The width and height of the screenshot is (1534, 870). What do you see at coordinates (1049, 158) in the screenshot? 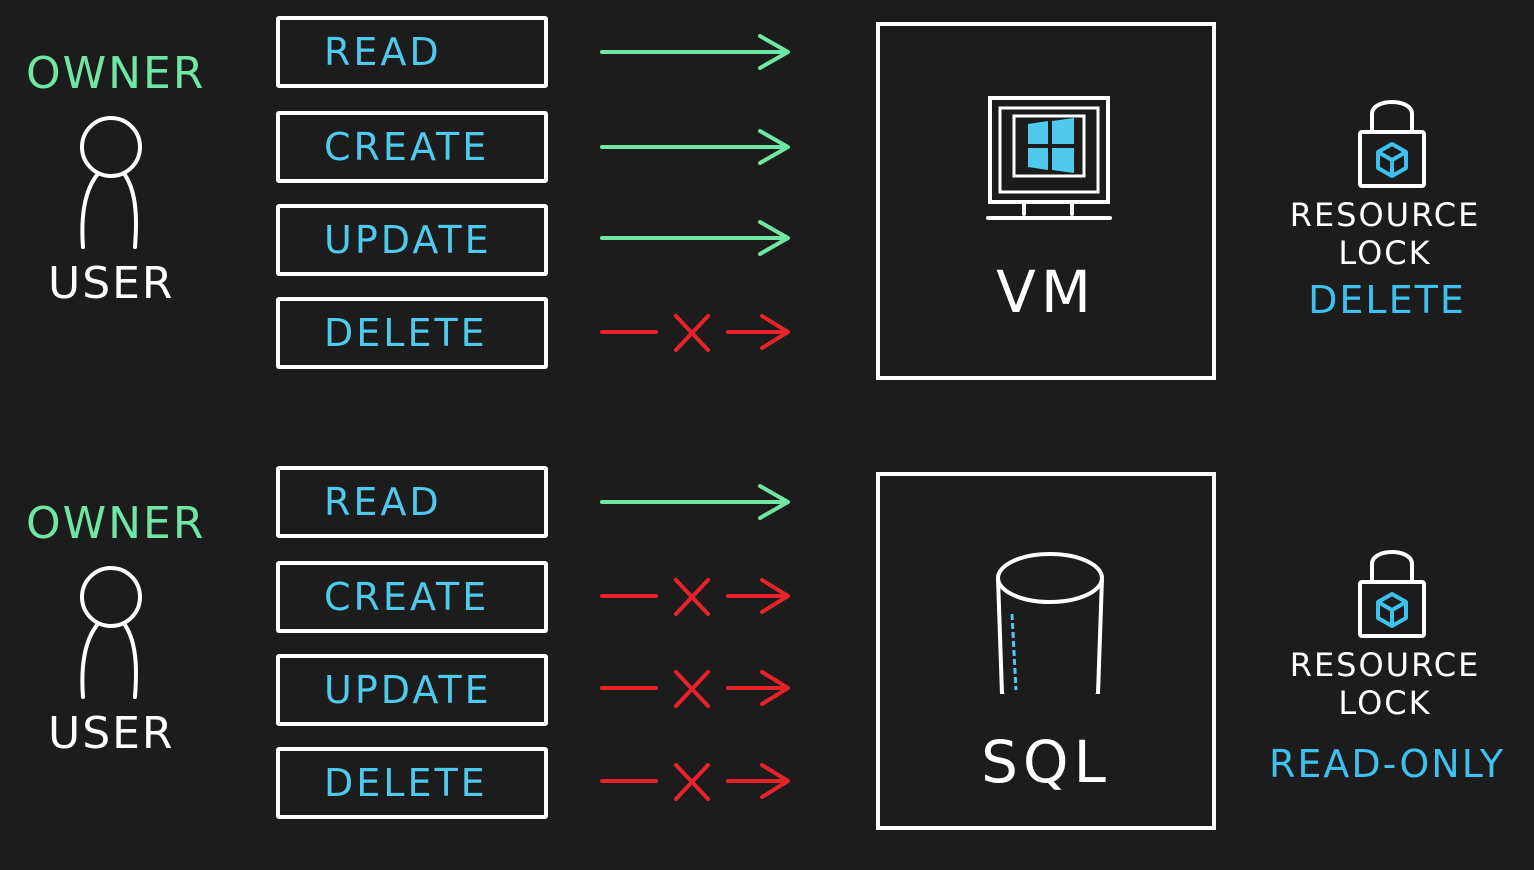
I see `windows-monitor-icon` at bounding box center [1049, 158].